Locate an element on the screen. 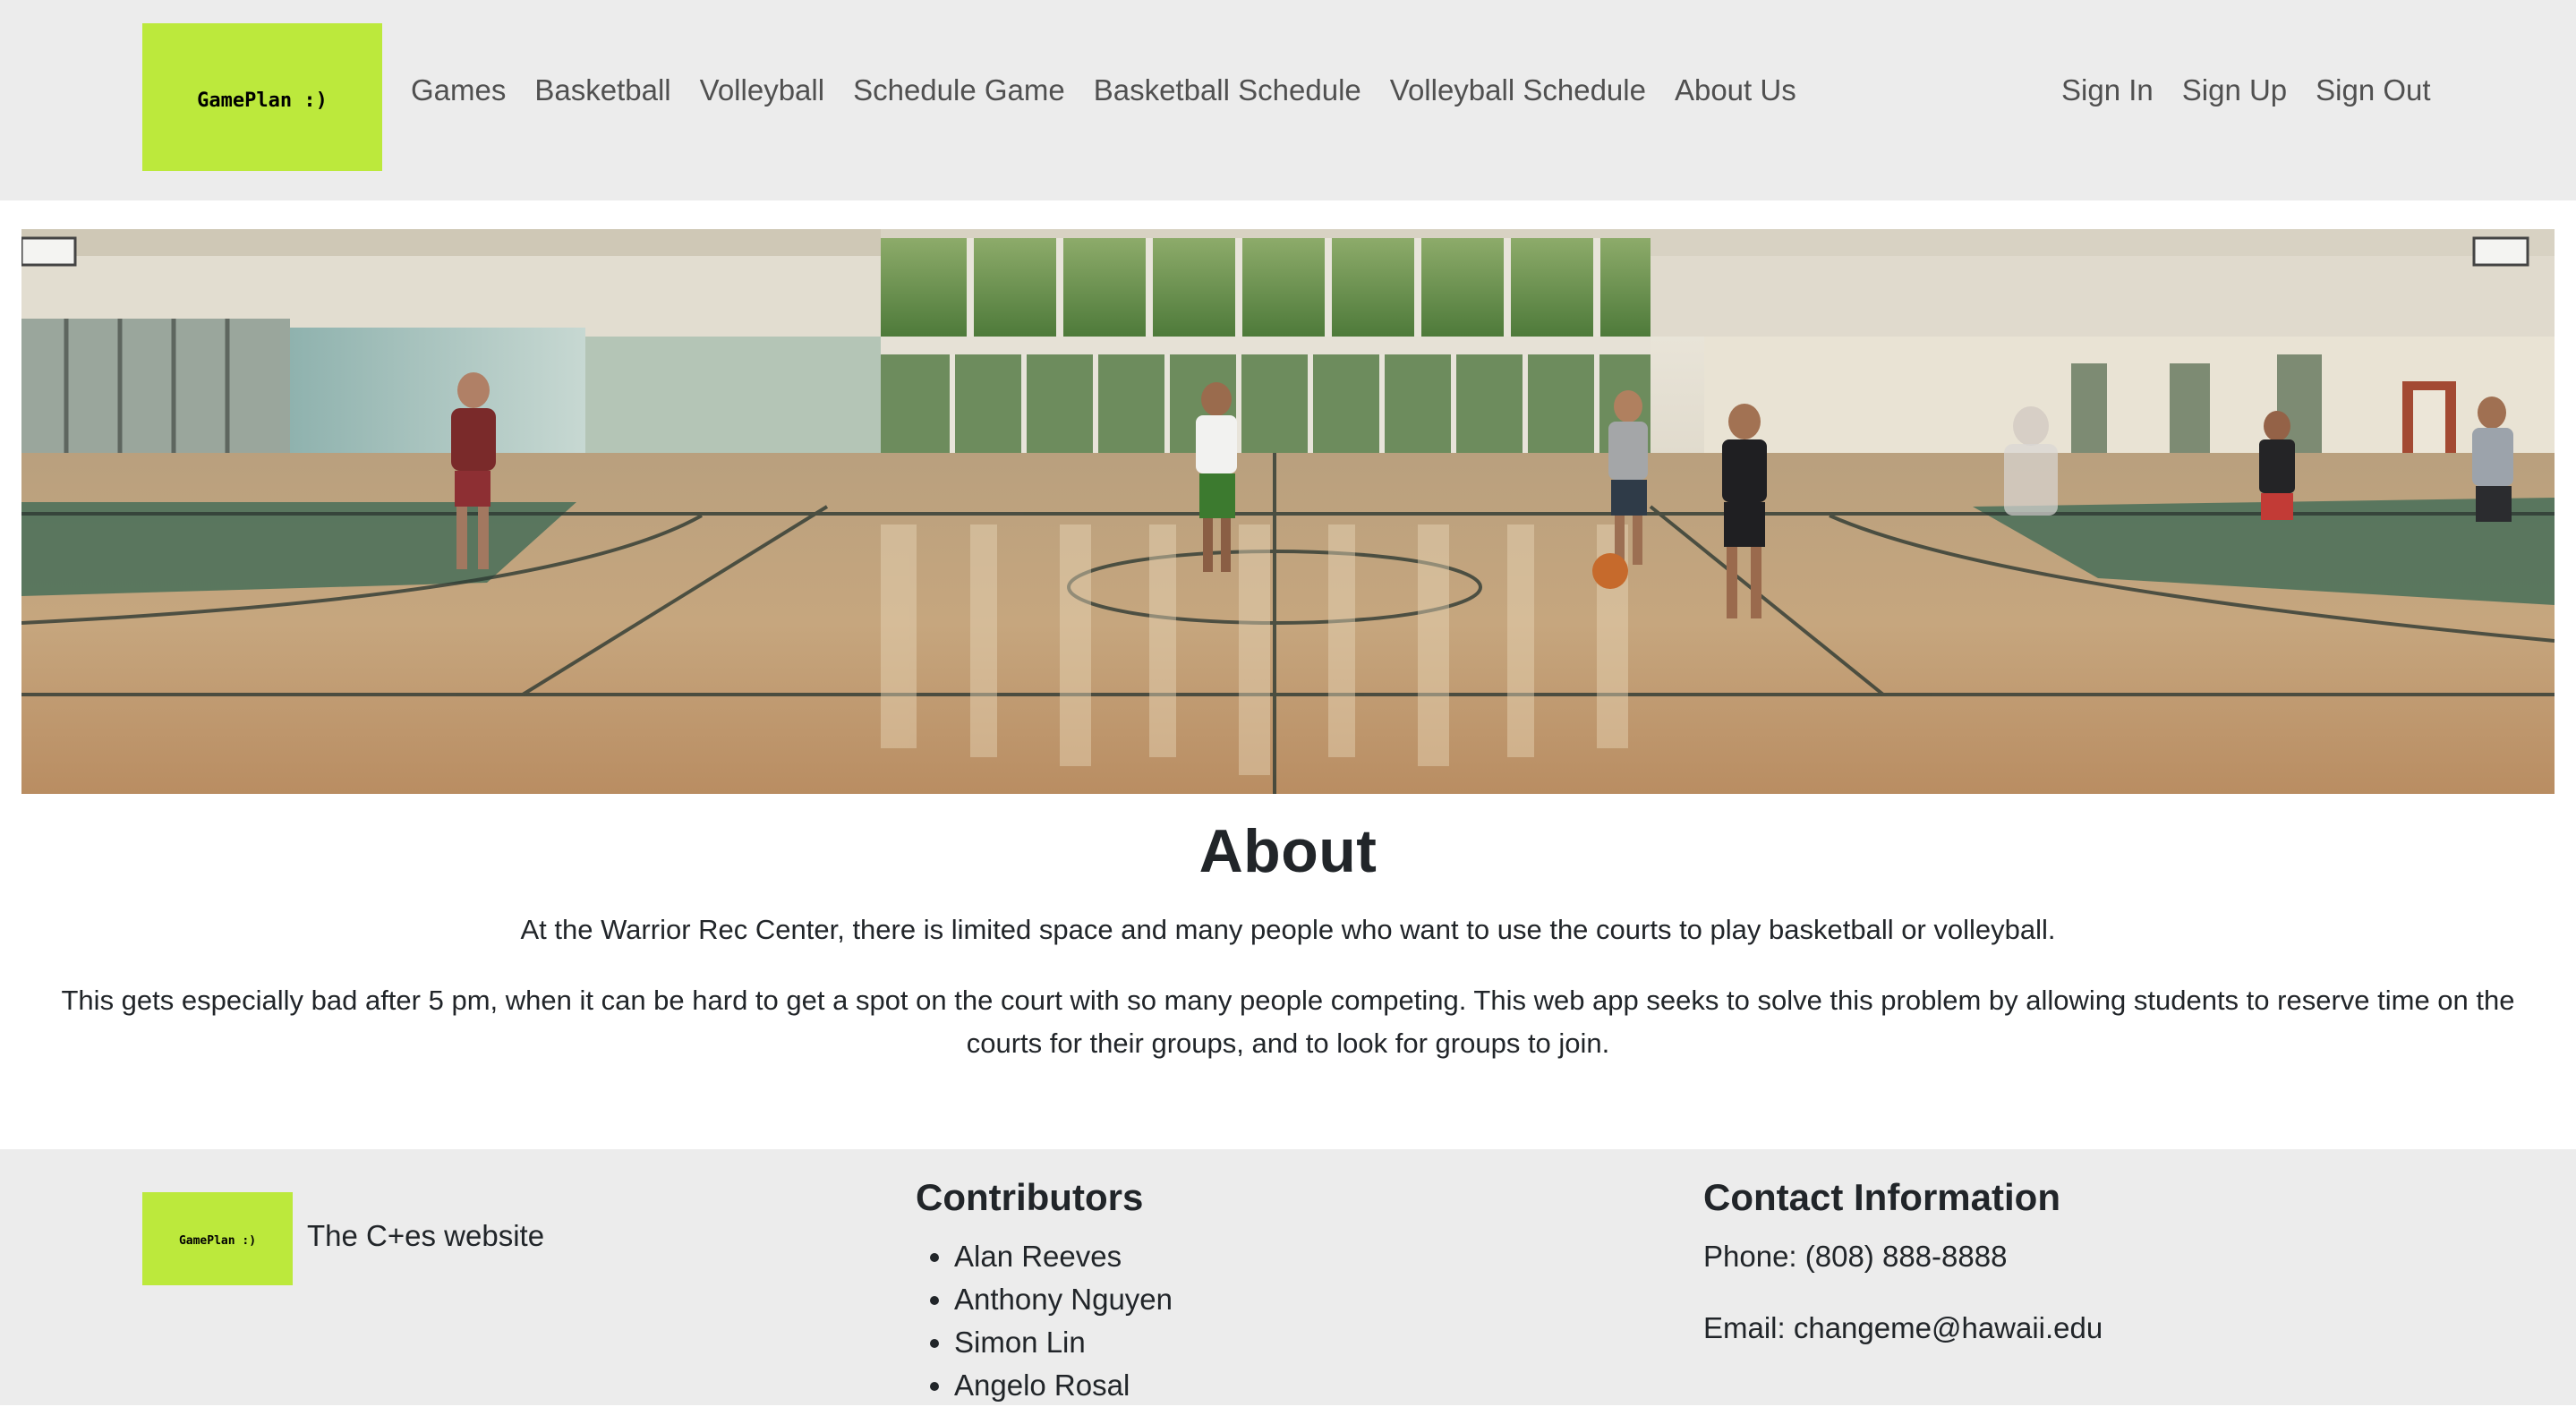 The height and width of the screenshot is (1407, 2576). sign-in-link: Sign In is located at coordinates (2107, 90).